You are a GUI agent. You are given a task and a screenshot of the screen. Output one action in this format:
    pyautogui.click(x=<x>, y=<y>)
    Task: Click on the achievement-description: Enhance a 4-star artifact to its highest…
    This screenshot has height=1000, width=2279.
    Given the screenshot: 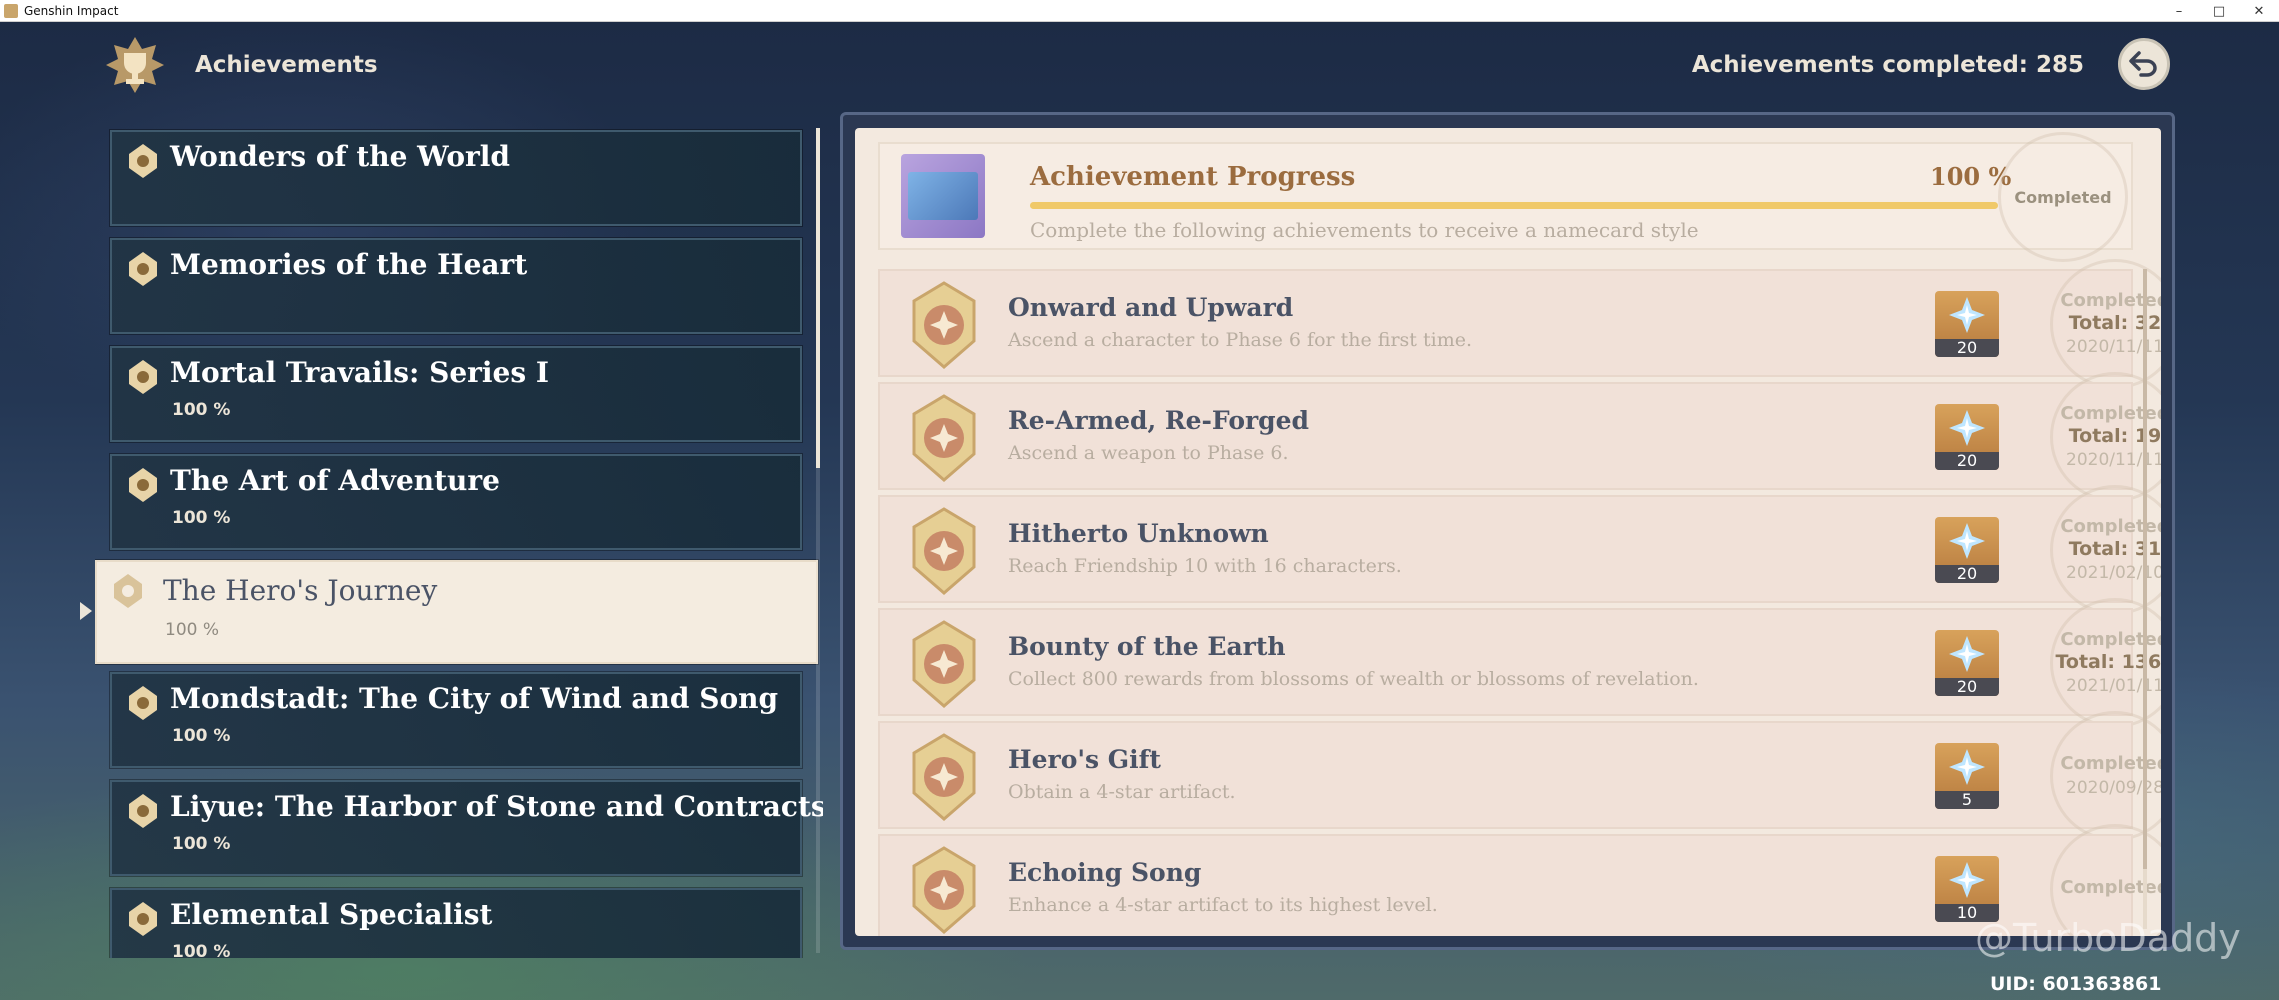 What is the action you would take?
    pyautogui.click(x=1223, y=905)
    